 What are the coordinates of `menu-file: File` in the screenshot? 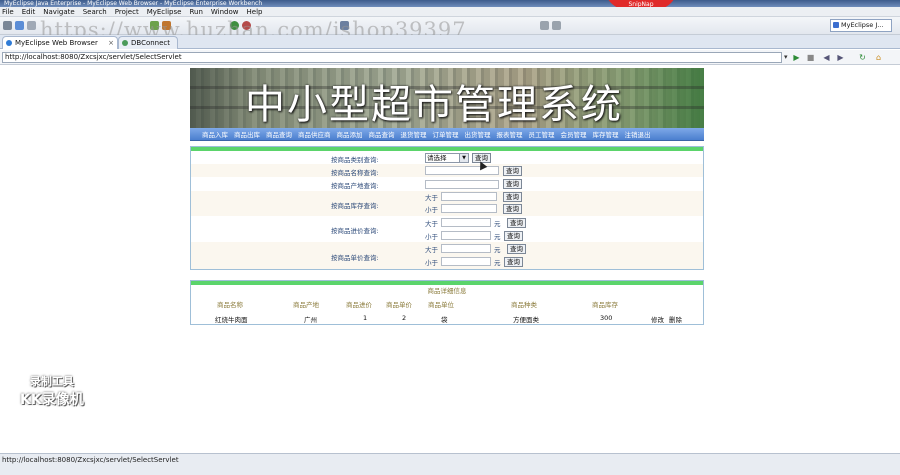 It's located at (8, 12).